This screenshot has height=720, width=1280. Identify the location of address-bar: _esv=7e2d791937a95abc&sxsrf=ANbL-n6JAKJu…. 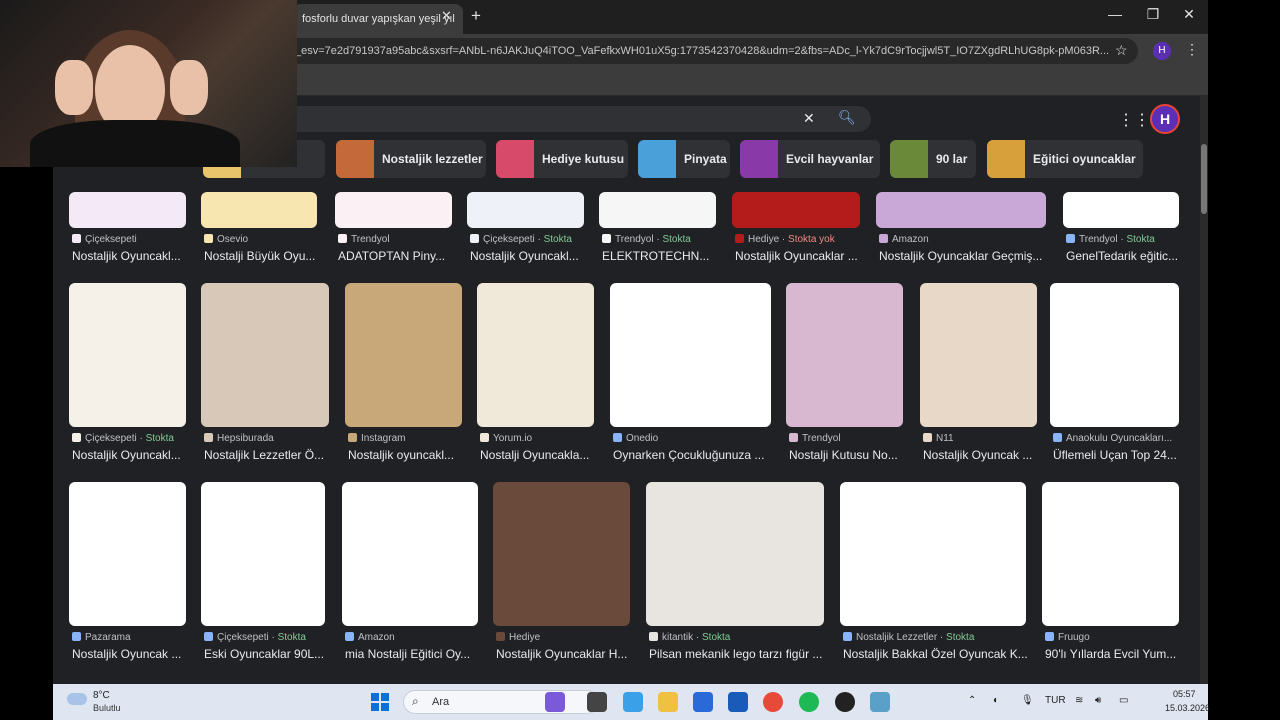
(695, 51).